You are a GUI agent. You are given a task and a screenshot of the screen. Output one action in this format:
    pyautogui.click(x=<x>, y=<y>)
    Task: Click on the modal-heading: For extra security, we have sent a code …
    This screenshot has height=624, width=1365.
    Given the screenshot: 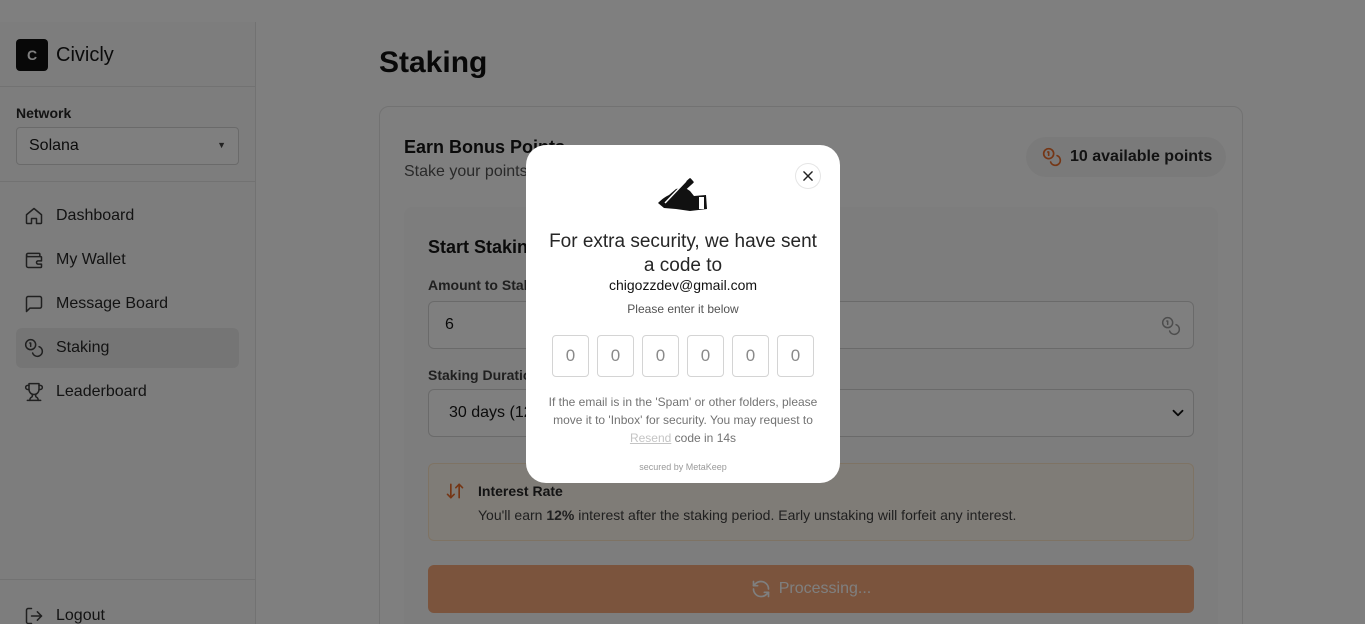 What is the action you would take?
    pyautogui.click(x=683, y=253)
    